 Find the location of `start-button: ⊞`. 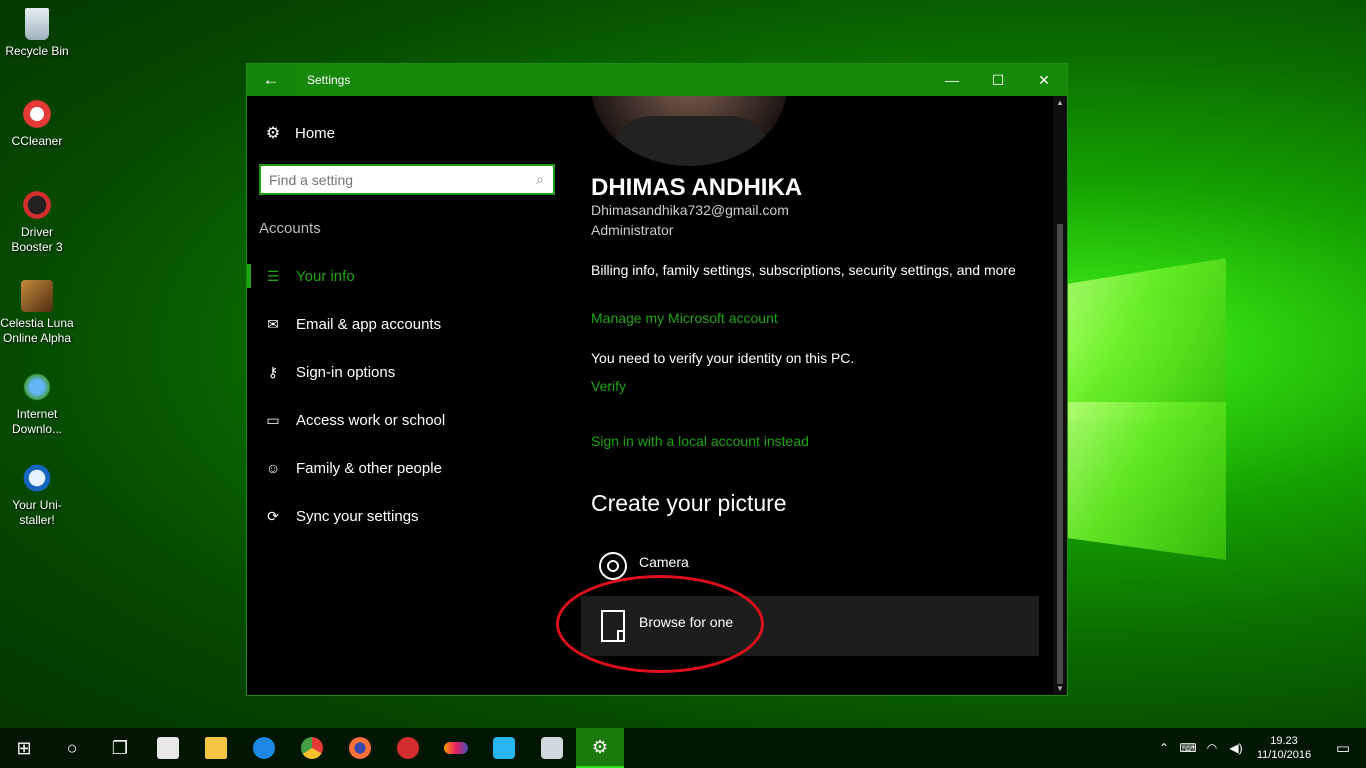

start-button: ⊞ is located at coordinates (24, 748).